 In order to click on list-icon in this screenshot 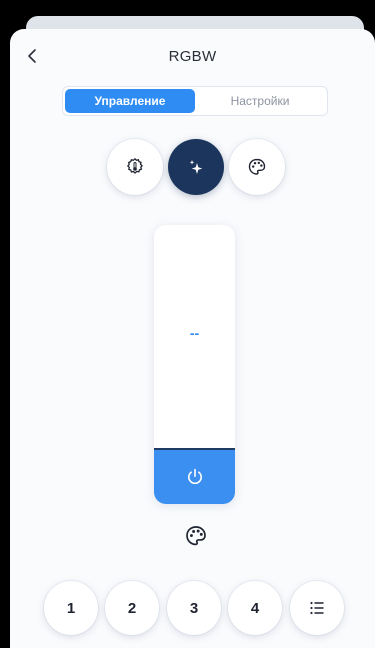, I will do `click(317, 608)`.